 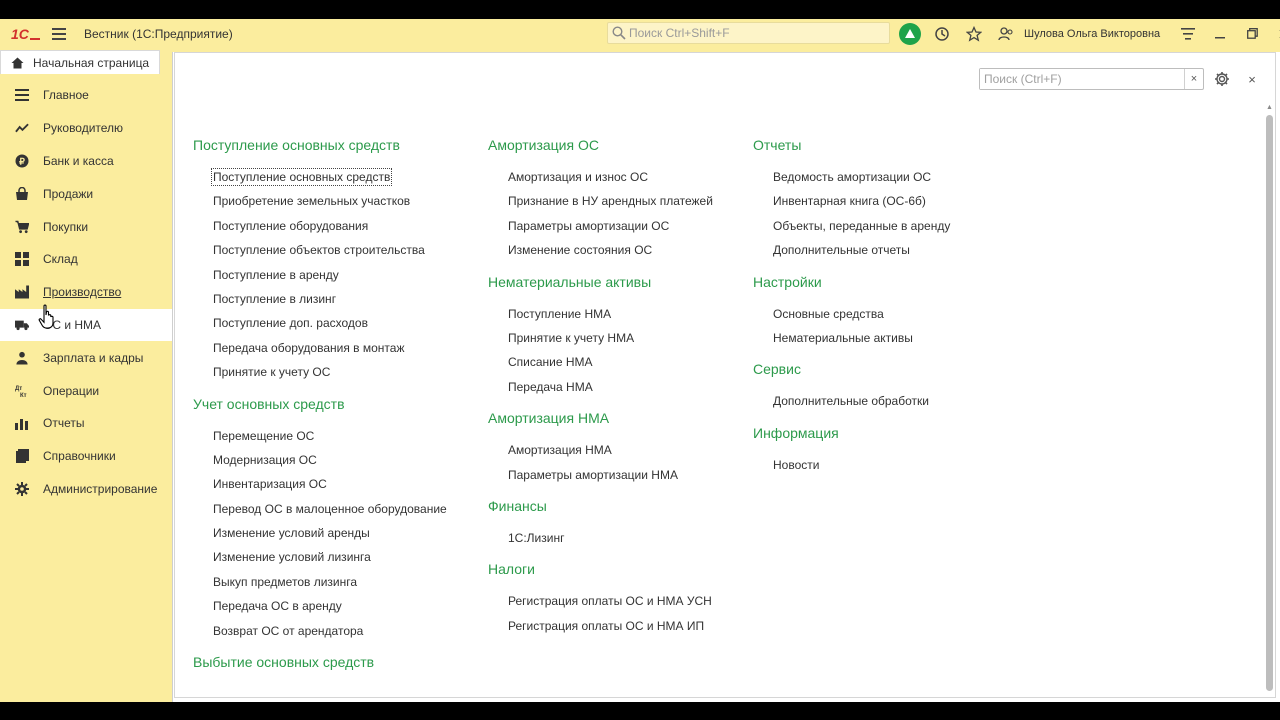 I want to click on sidebar-item: Производство, so click(x=86, y=292).